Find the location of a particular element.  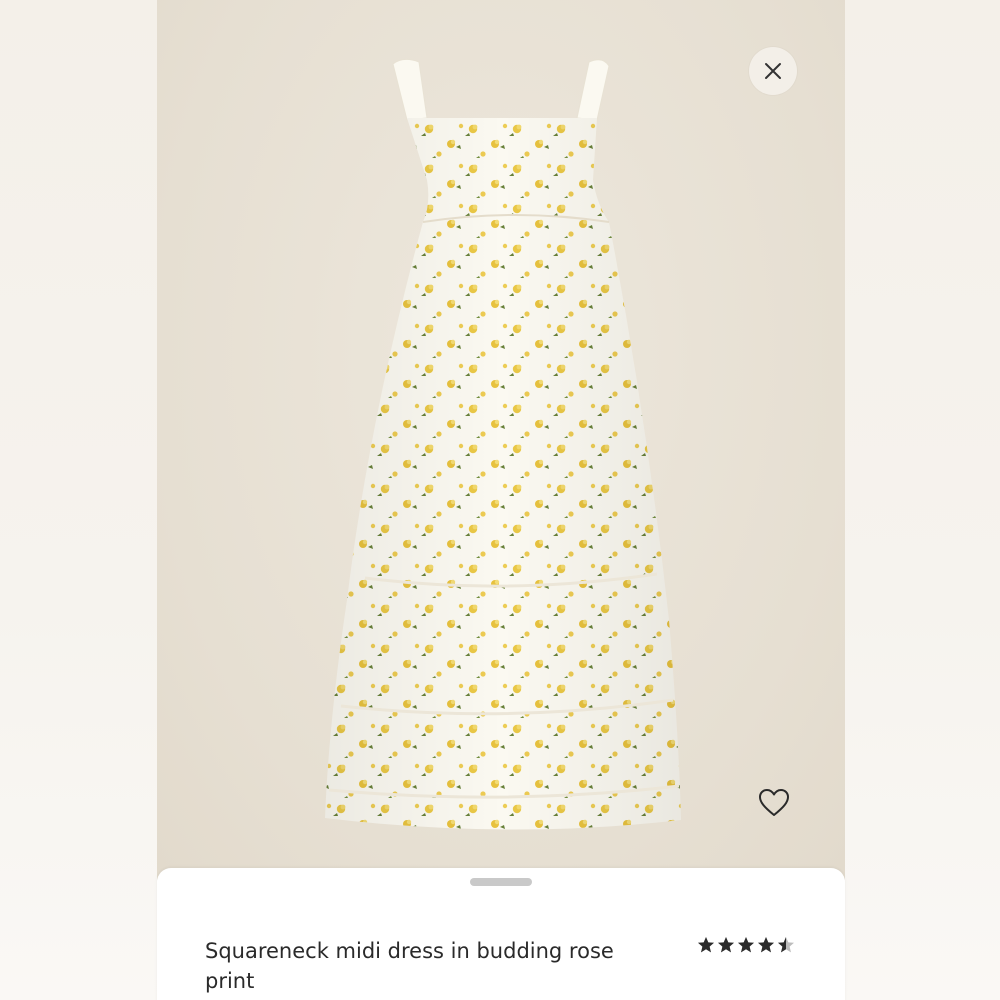

drag-handle is located at coordinates (501, 882).